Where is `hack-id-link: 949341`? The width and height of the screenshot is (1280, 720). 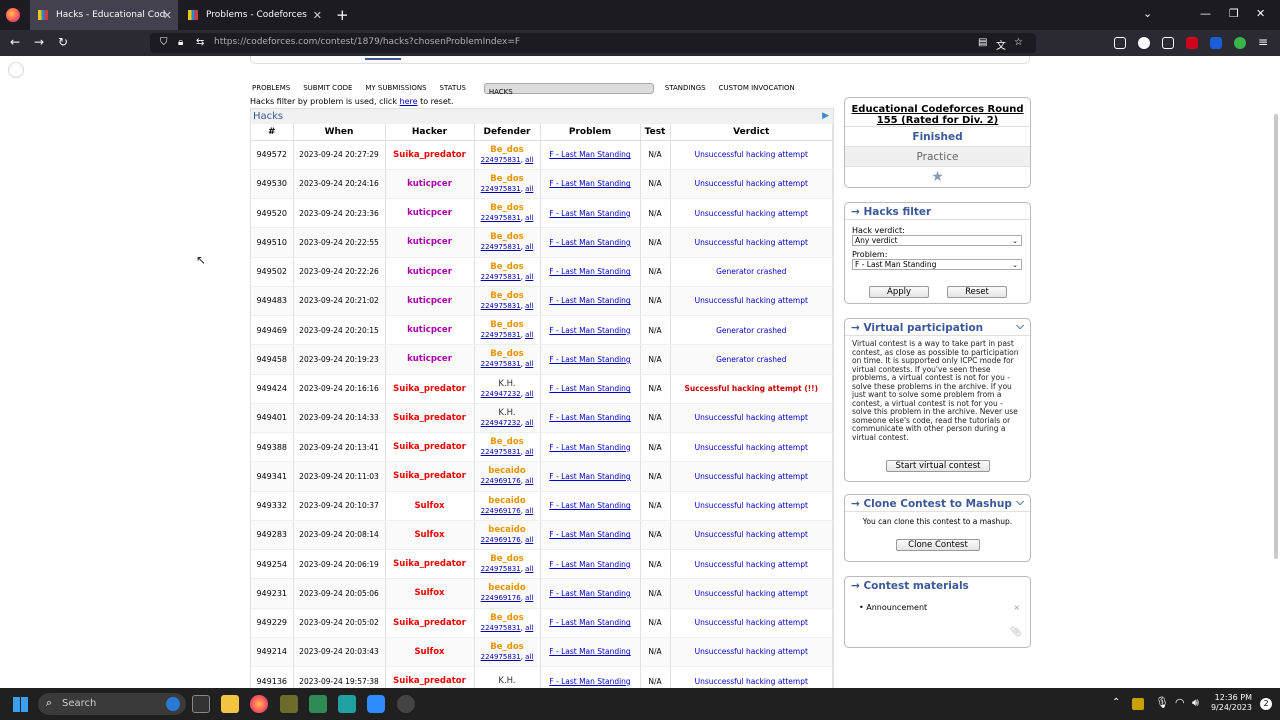
hack-id-link: 949341 is located at coordinates (272, 476).